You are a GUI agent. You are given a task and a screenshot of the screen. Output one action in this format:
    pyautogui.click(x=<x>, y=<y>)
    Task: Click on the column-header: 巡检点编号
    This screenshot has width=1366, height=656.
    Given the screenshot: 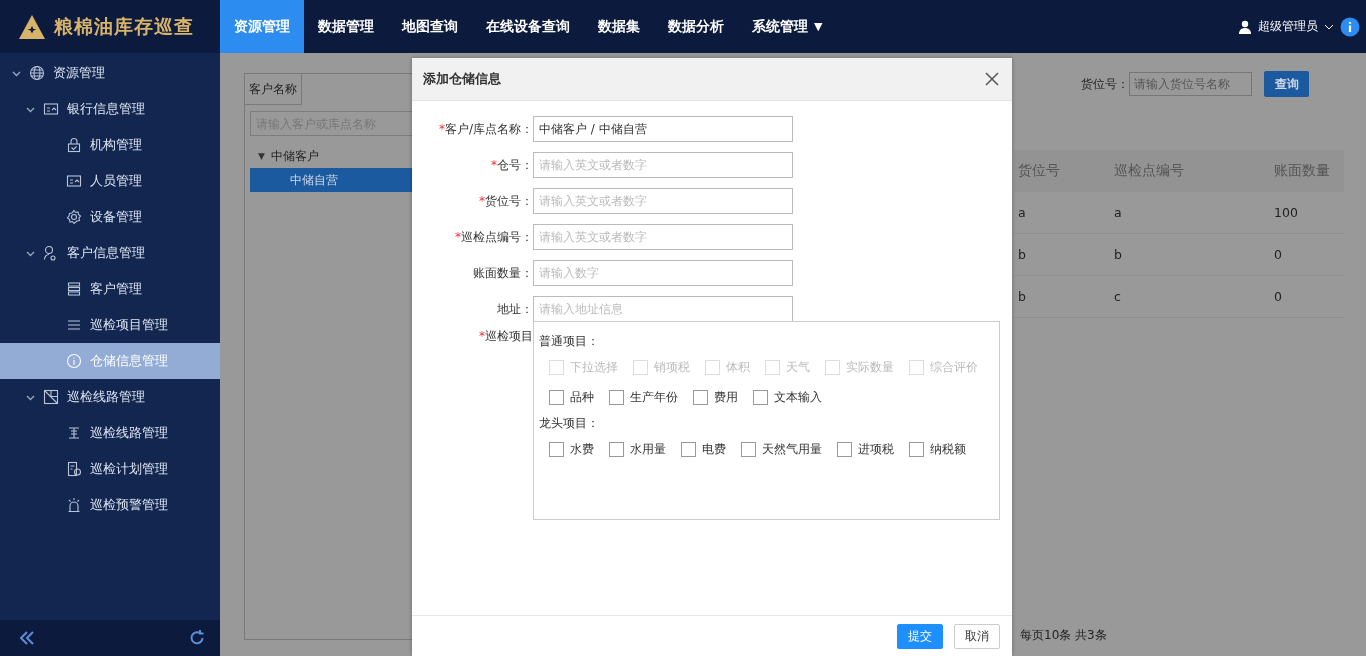 What is the action you would take?
    pyautogui.click(x=1149, y=171)
    